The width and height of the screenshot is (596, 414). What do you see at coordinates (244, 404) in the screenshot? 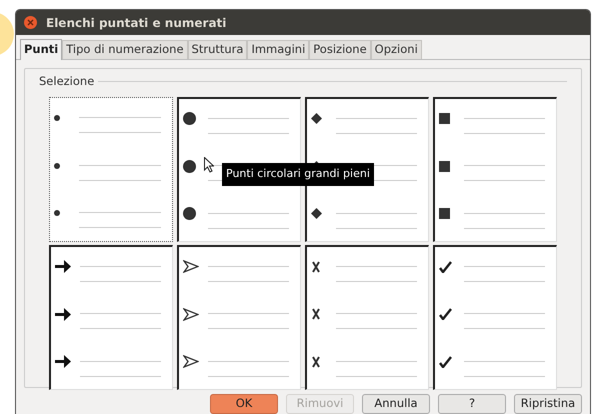
I see `dialog-button: OK` at bounding box center [244, 404].